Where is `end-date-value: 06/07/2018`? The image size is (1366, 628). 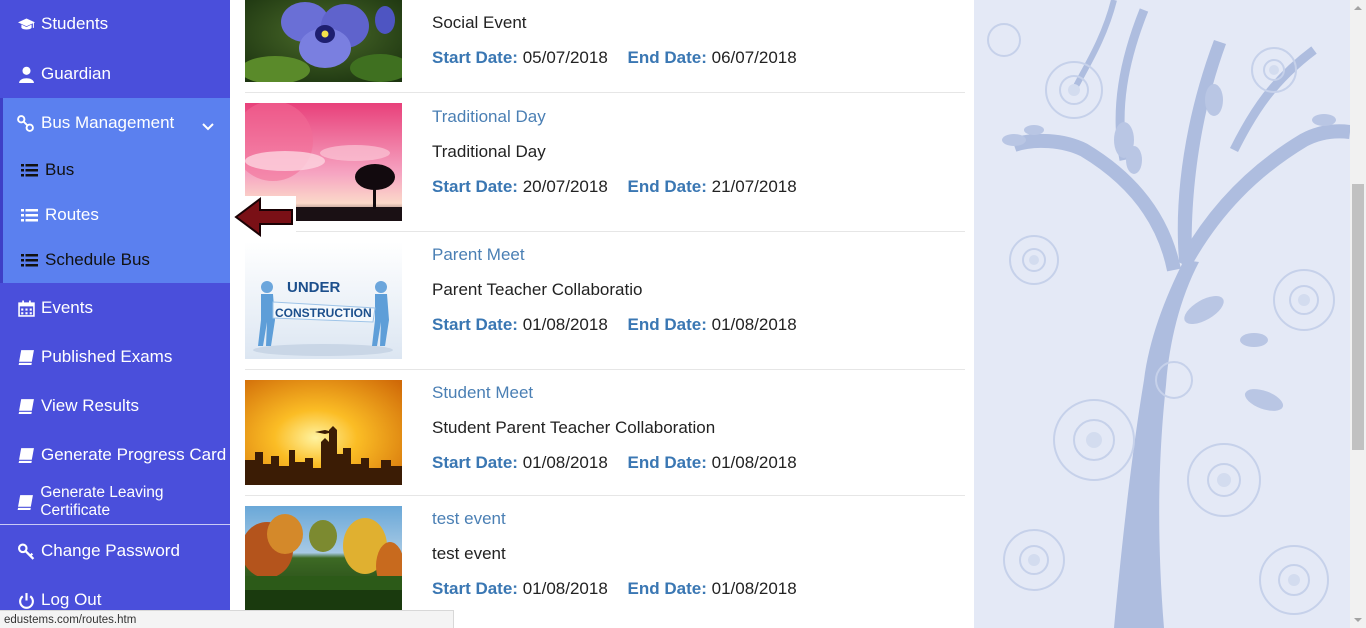
end-date-value: 06/07/2018 is located at coordinates (754, 57).